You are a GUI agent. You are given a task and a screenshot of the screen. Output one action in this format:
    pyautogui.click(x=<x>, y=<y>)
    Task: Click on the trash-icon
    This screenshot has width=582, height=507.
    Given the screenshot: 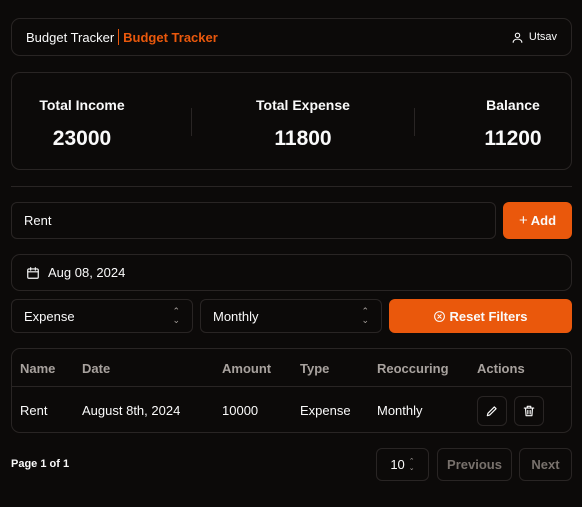 What is the action you would take?
    pyautogui.click(x=529, y=411)
    